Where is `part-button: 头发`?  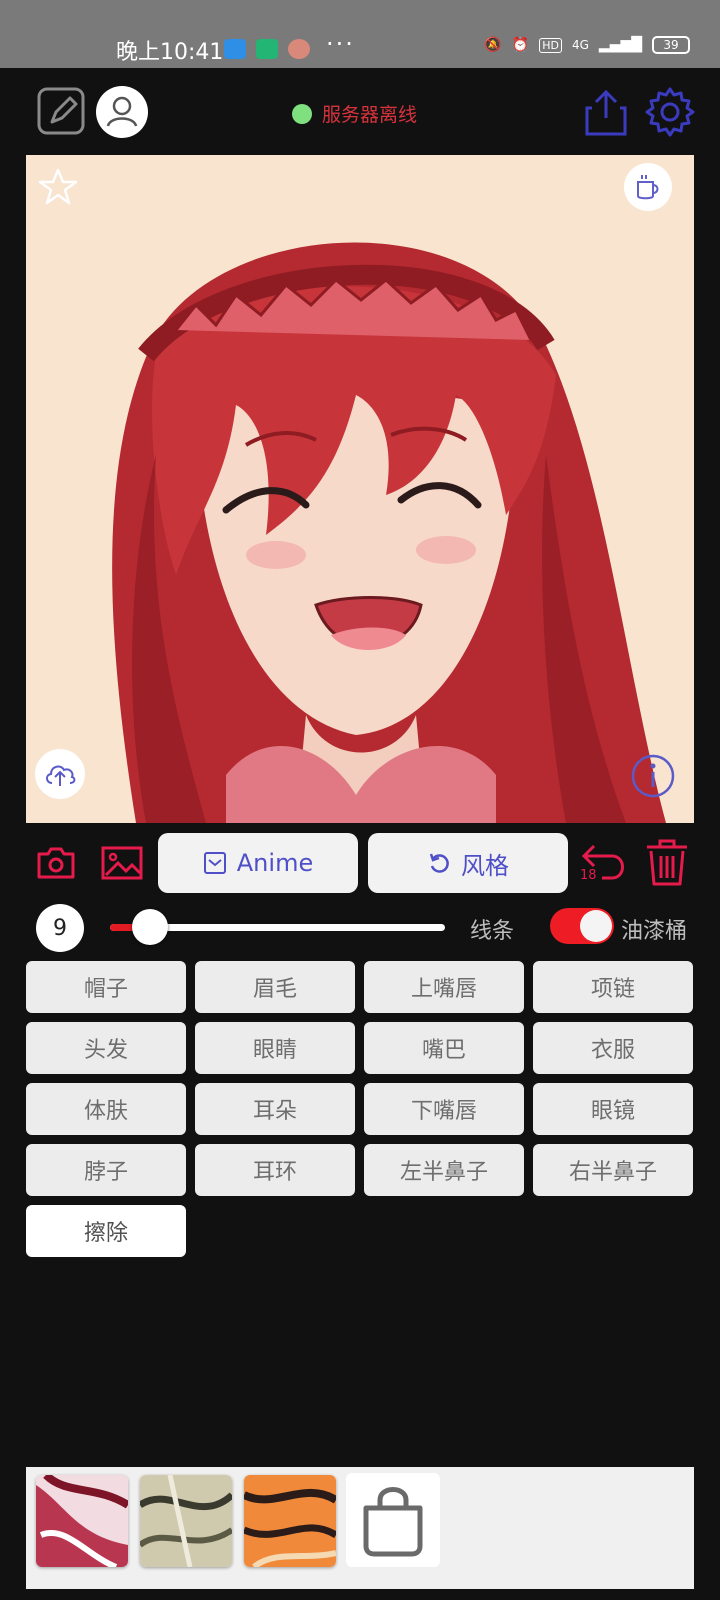
part-button: 头发 is located at coordinates (106, 1048).